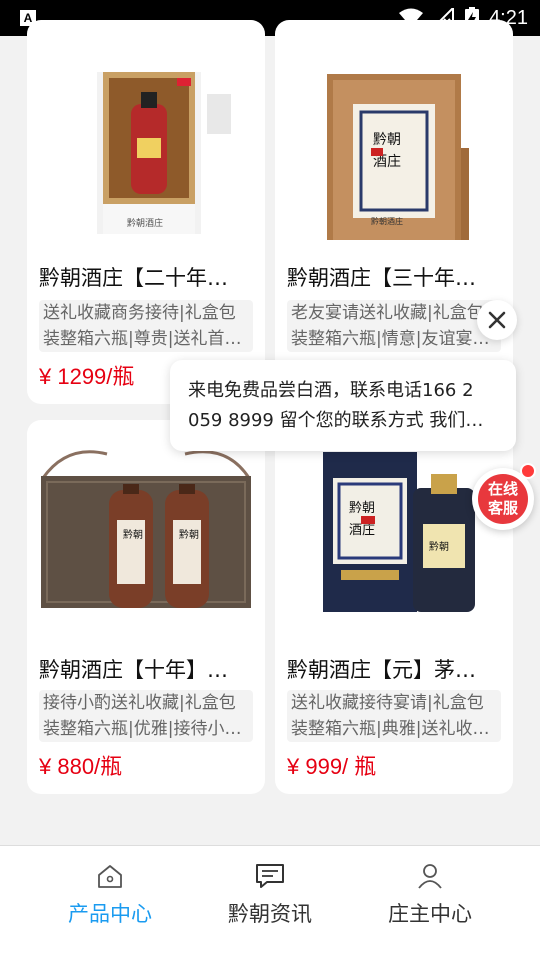 The width and height of the screenshot is (540, 960). I want to click on cs-label-line-2: 客服, so click(502, 508).